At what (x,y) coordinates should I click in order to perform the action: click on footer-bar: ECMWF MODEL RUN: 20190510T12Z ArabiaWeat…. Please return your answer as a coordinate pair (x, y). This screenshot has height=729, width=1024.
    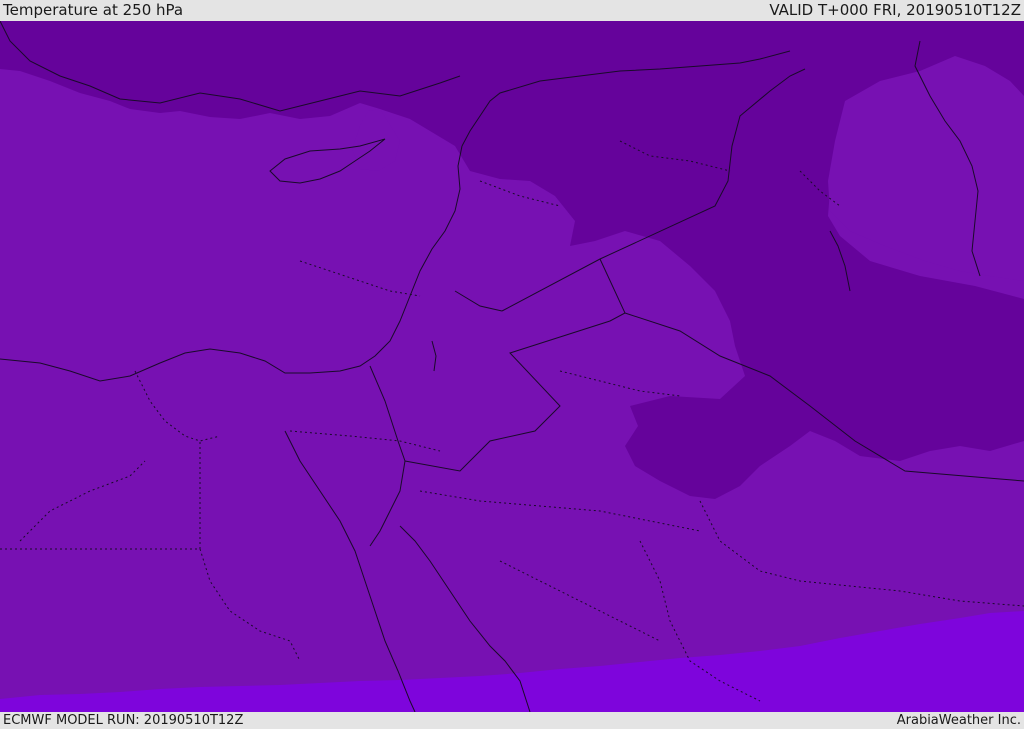
    Looking at the image, I should click on (512, 720).